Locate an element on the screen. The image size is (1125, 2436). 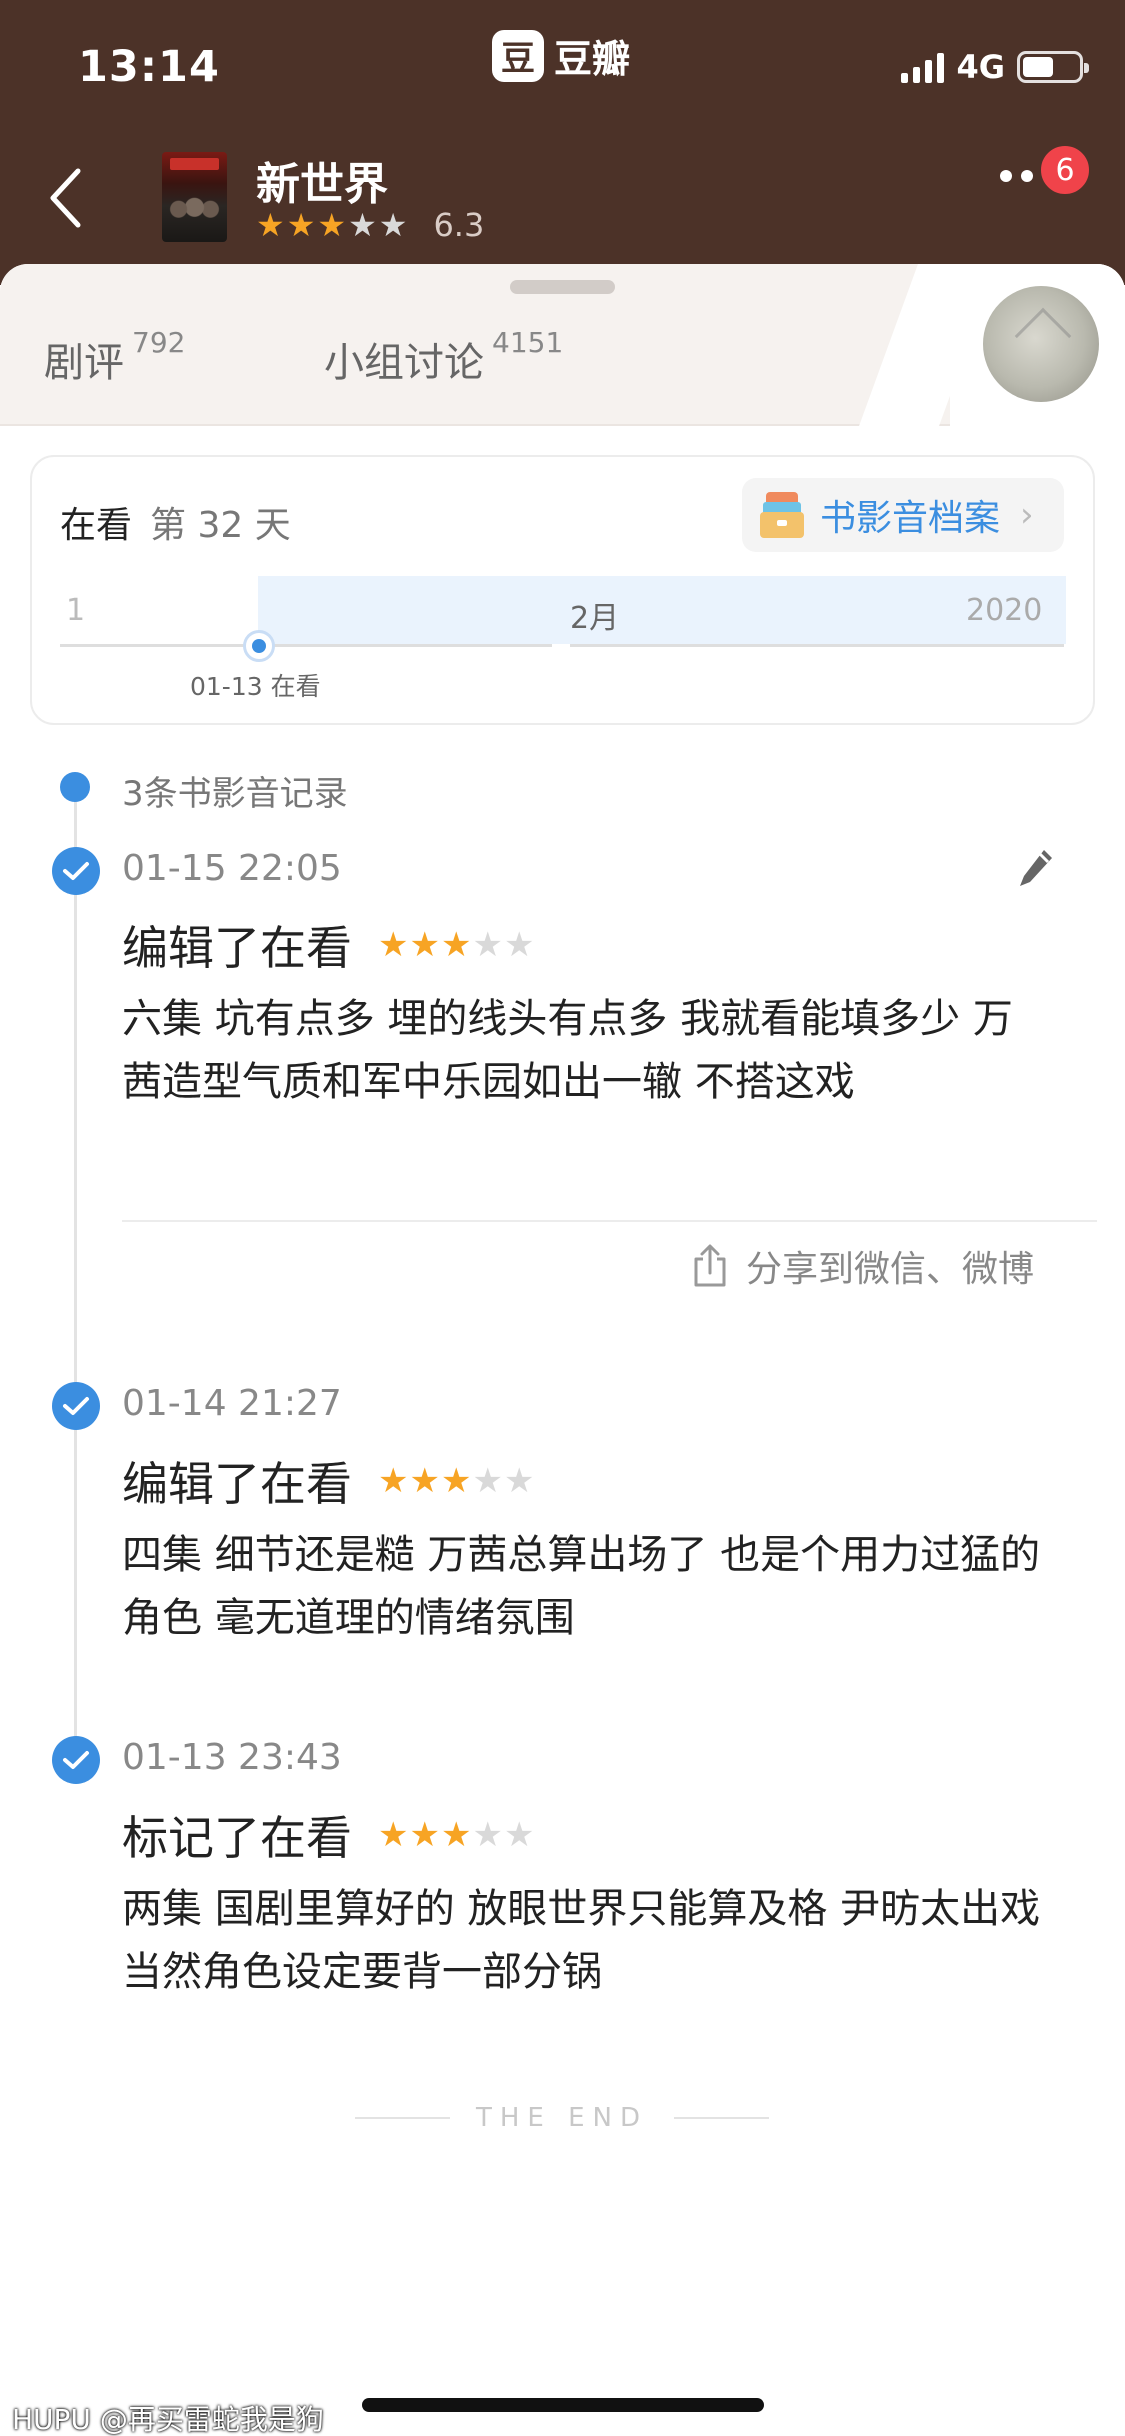
timeline-year: 2020 is located at coordinates (1004, 610).